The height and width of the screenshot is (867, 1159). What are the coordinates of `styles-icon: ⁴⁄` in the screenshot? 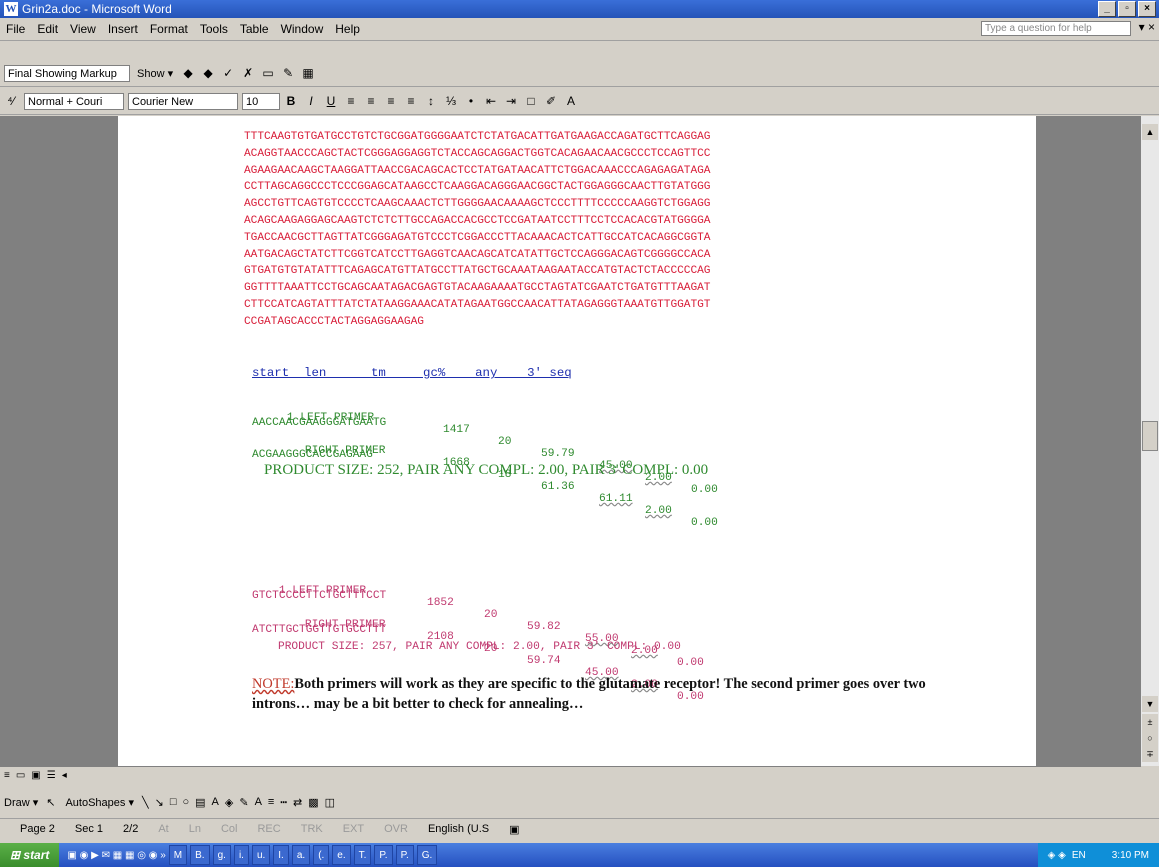 It's located at (11, 101).